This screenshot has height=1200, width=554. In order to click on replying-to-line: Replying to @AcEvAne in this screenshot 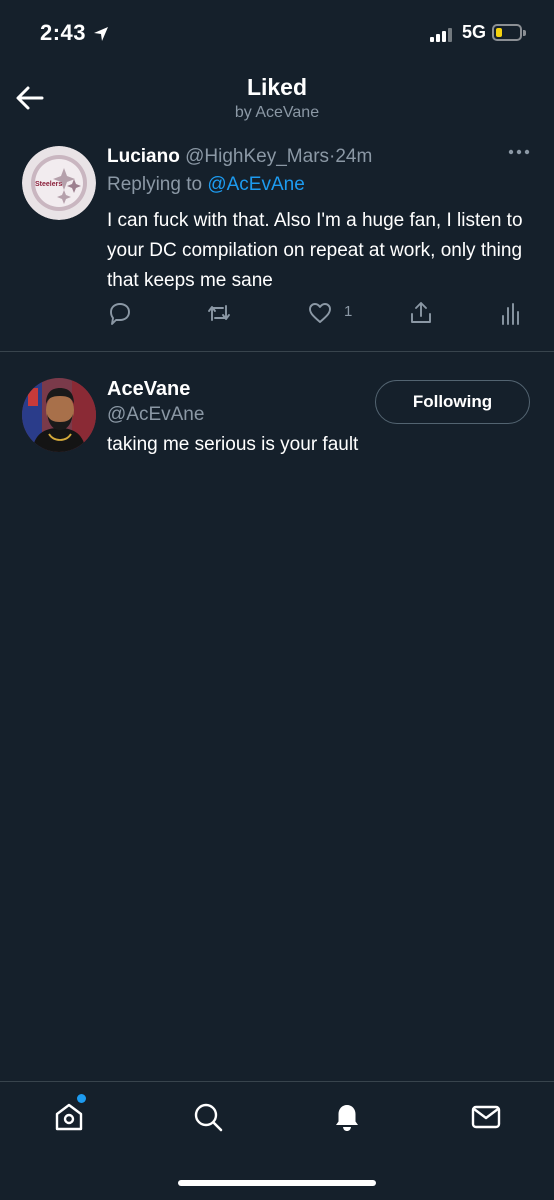, I will do `click(206, 185)`.